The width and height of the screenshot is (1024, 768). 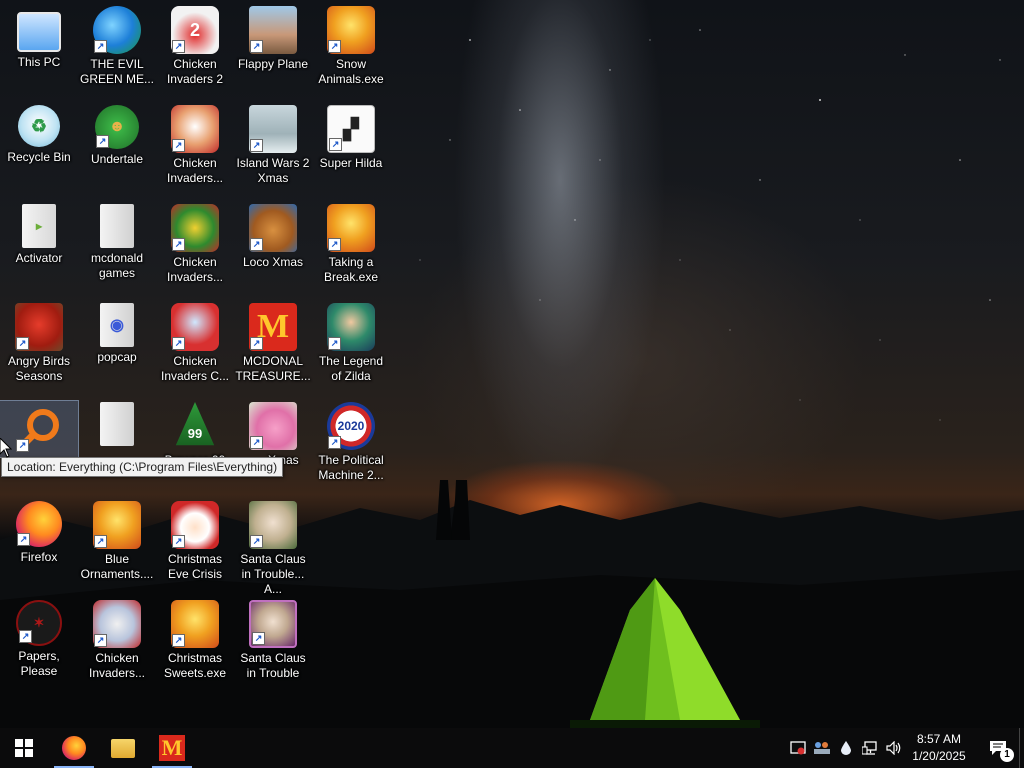 I want to click on desktop-icon-mcdonald-games: mcdonald games, so click(x=117, y=248).